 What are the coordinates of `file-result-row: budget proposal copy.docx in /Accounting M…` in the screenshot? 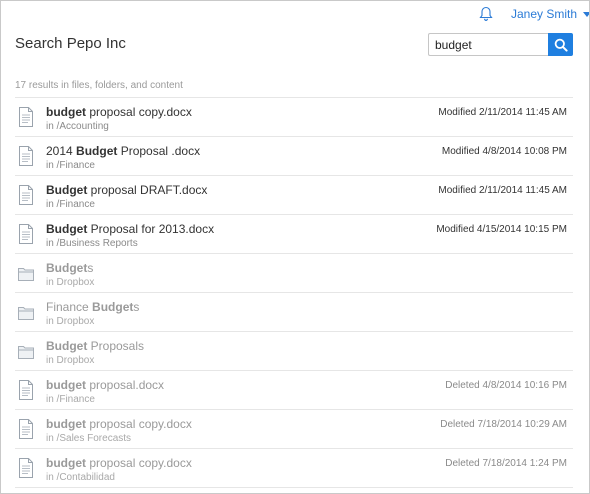 It's located at (294, 117).